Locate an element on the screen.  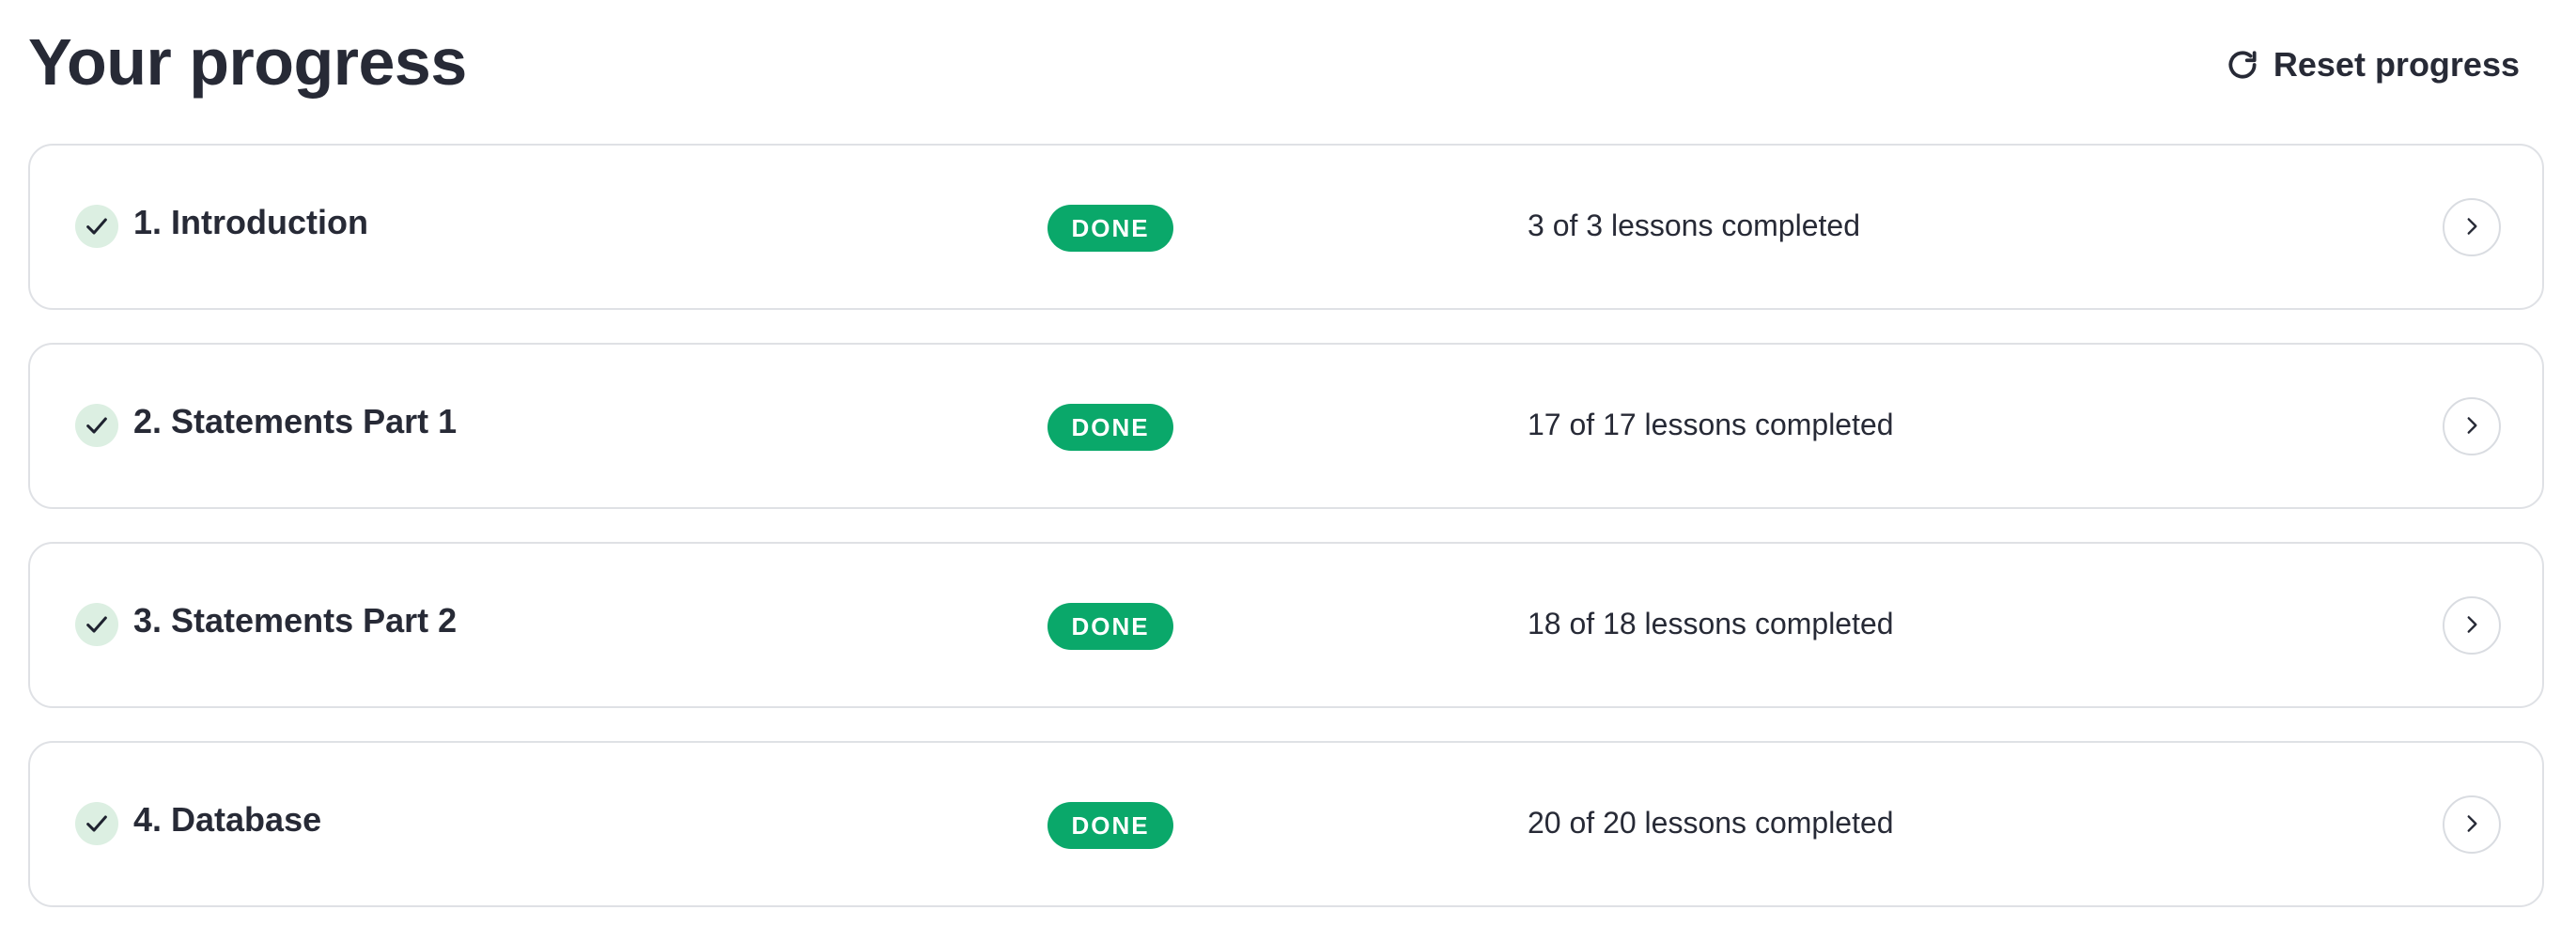
lessons-completed-text: 17 of 17 lessons completed is located at coordinates (1711, 424).